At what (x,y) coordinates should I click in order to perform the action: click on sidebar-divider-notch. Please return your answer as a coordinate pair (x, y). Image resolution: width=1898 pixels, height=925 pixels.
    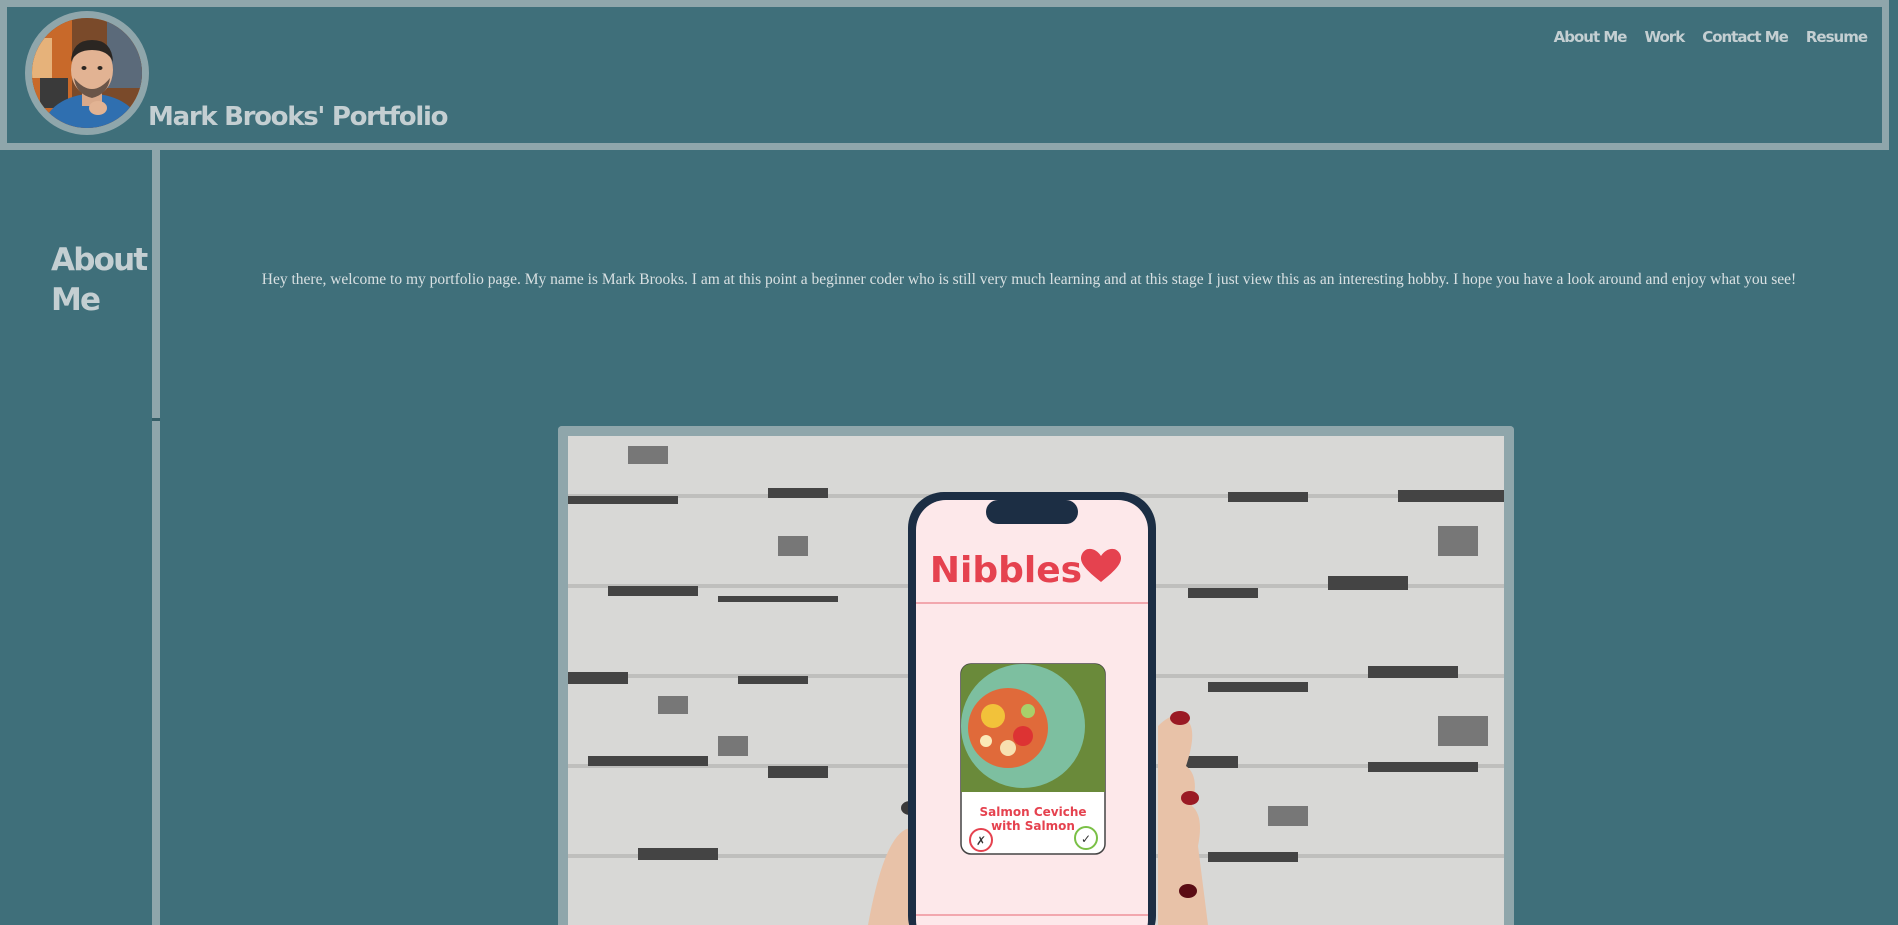
    Looking at the image, I should click on (156, 419).